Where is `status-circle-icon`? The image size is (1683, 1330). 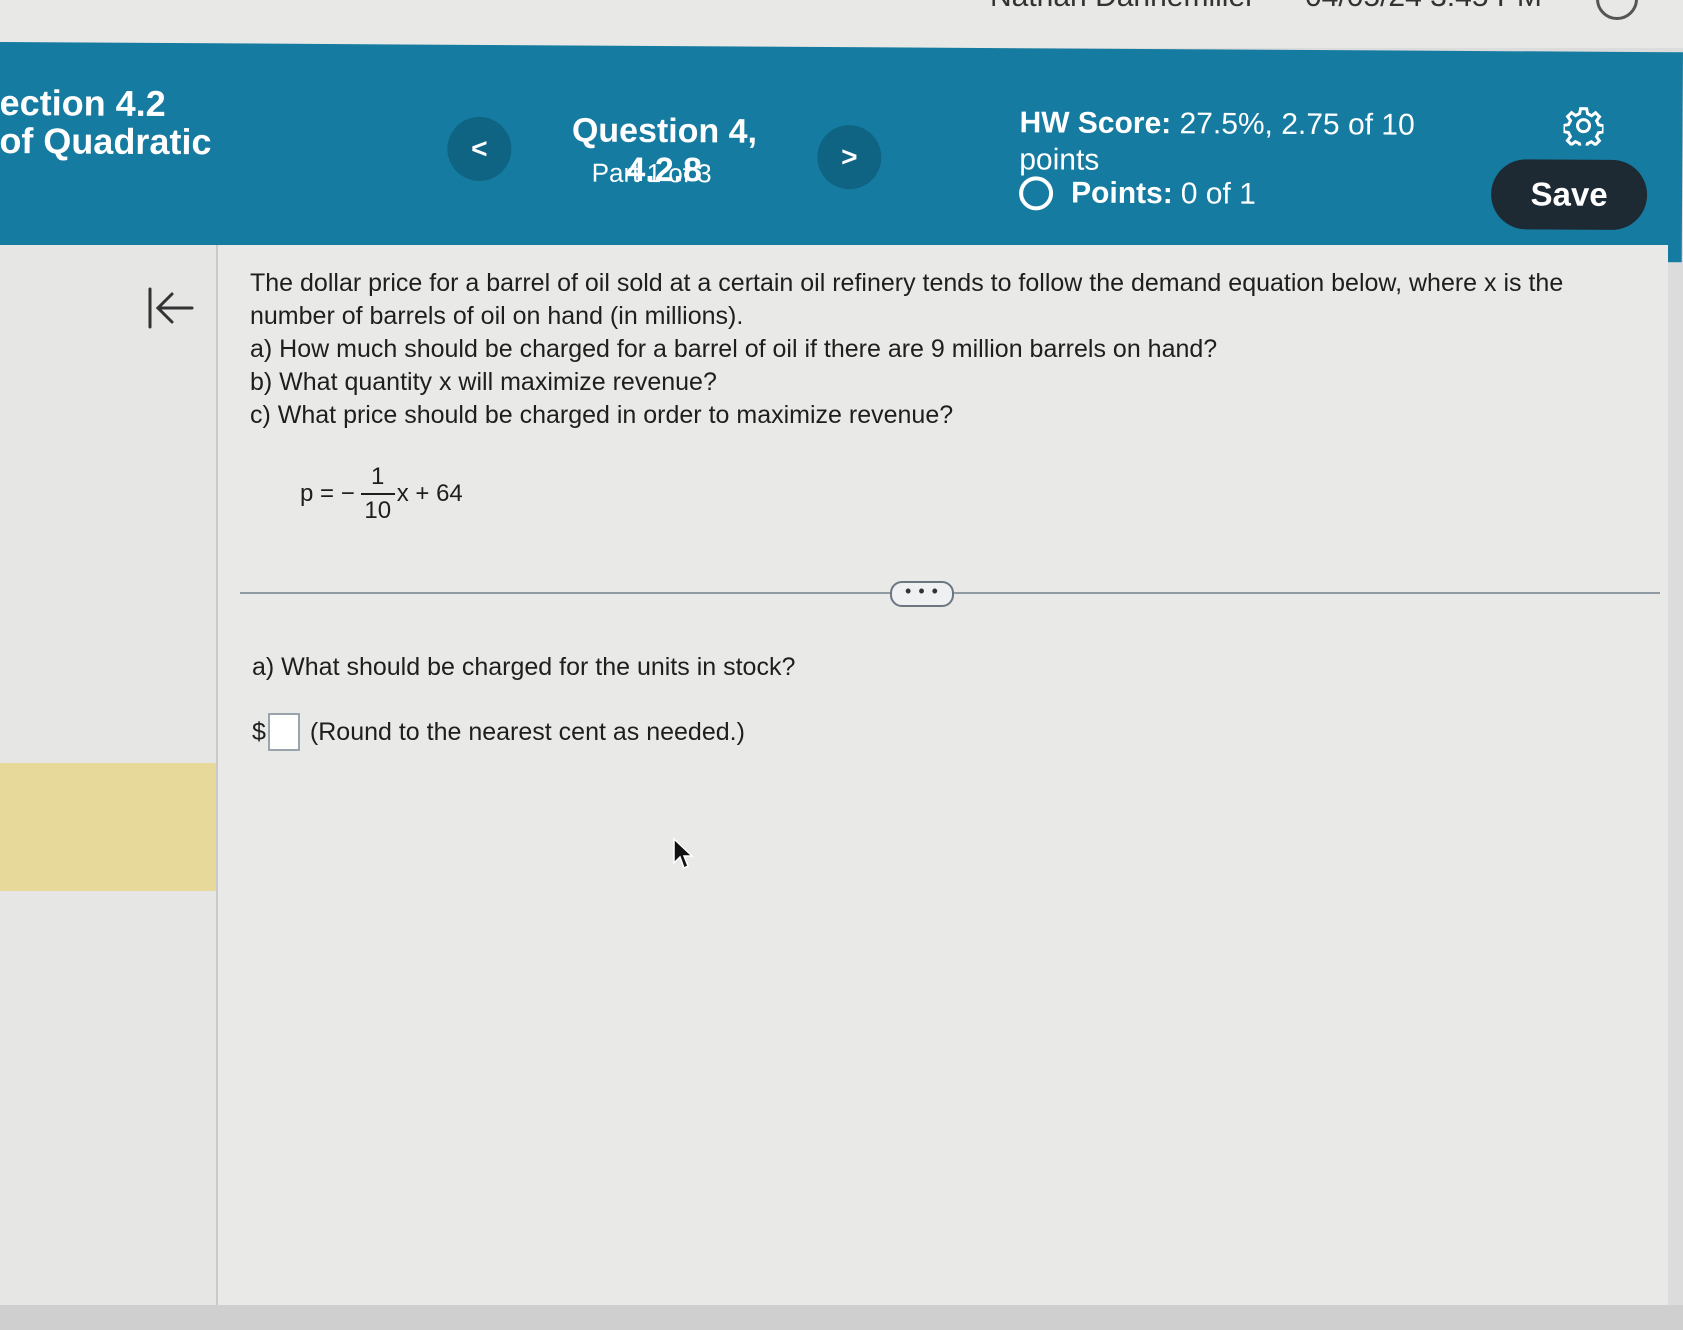 status-circle-icon is located at coordinates (1036, 193).